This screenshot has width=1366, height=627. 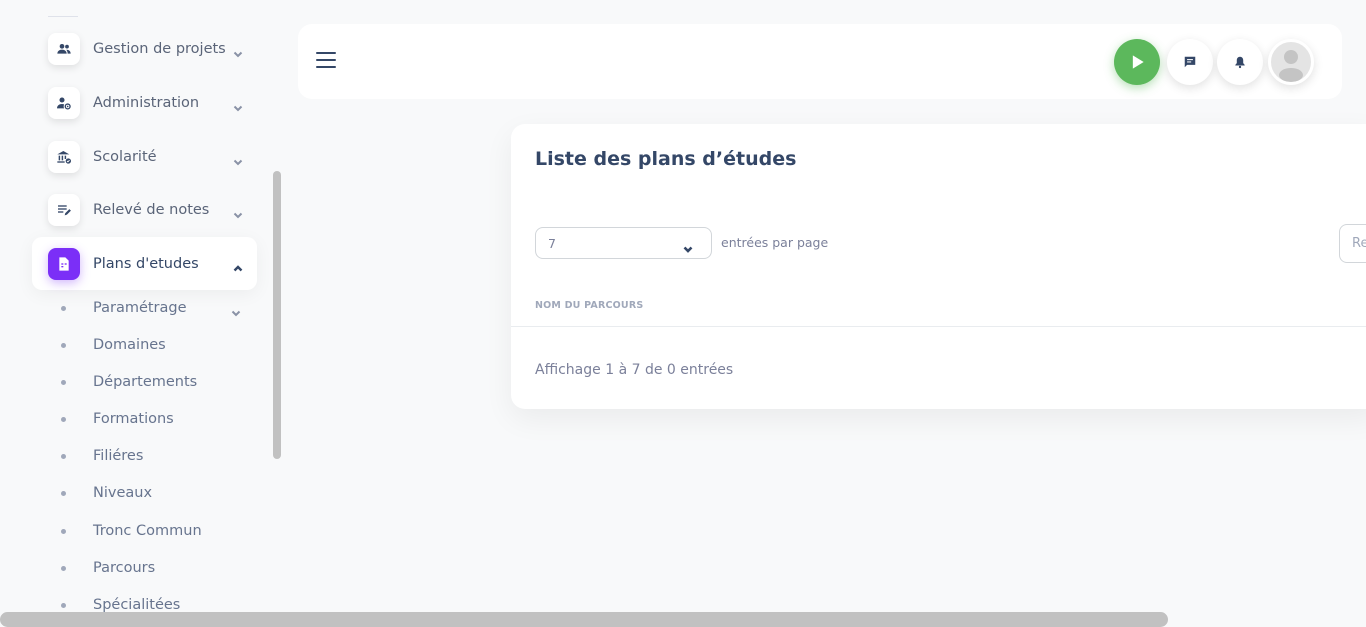 What do you see at coordinates (775, 242) in the screenshot?
I see `entries-per-page-label: entrées par page` at bounding box center [775, 242].